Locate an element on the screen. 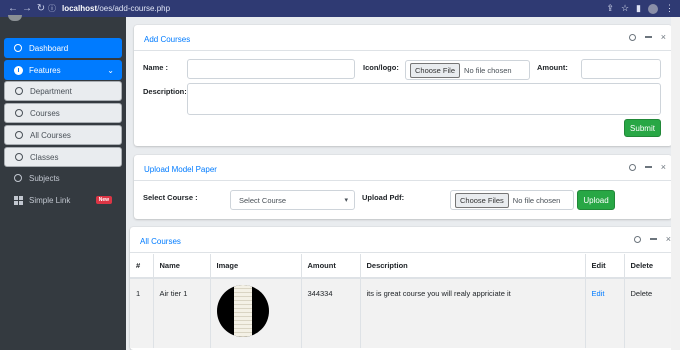 The width and height of the screenshot is (680, 350). select-course-dropdown: Select Course ▾ is located at coordinates (292, 200).